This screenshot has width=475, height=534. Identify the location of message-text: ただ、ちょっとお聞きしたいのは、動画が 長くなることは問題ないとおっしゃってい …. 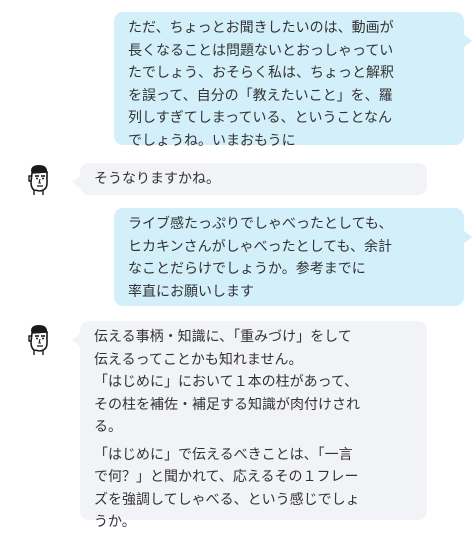
(261, 84).